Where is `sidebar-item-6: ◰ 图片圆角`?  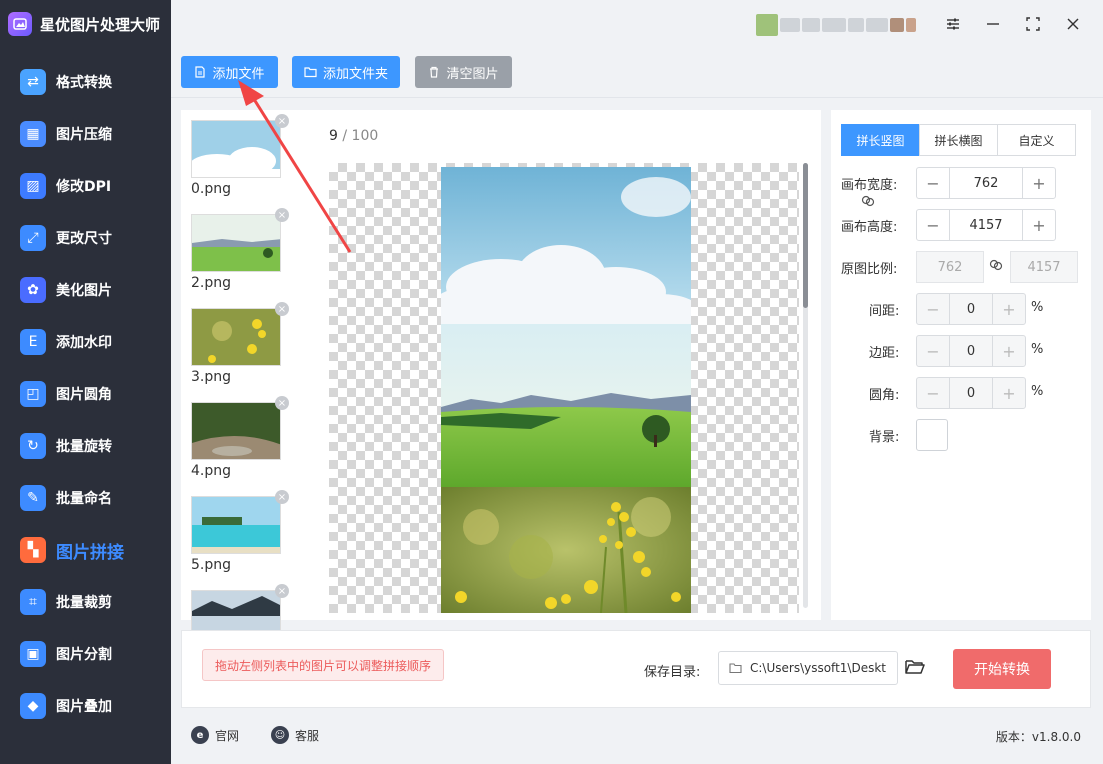
sidebar-item-6: ◰ 图片圆角 is located at coordinates (85, 394).